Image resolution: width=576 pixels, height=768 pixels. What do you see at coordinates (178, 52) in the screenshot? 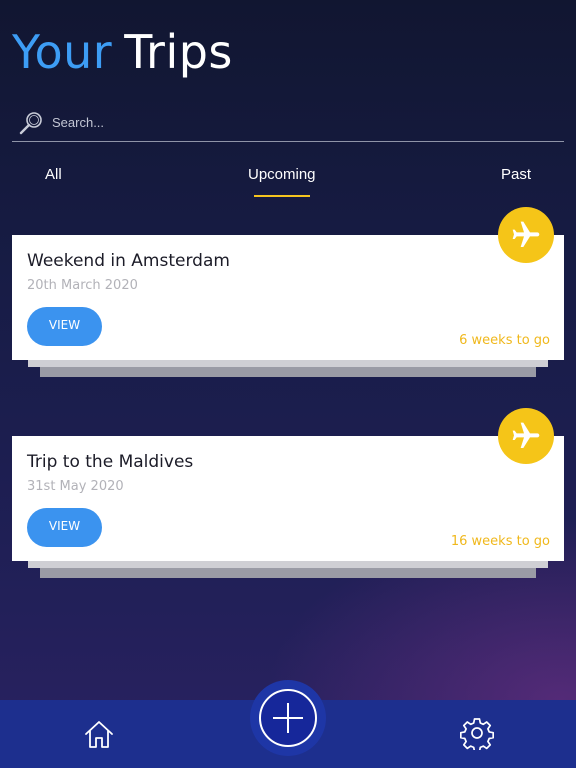
I see `page-title-main: Trips` at bounding box center [178, 52].